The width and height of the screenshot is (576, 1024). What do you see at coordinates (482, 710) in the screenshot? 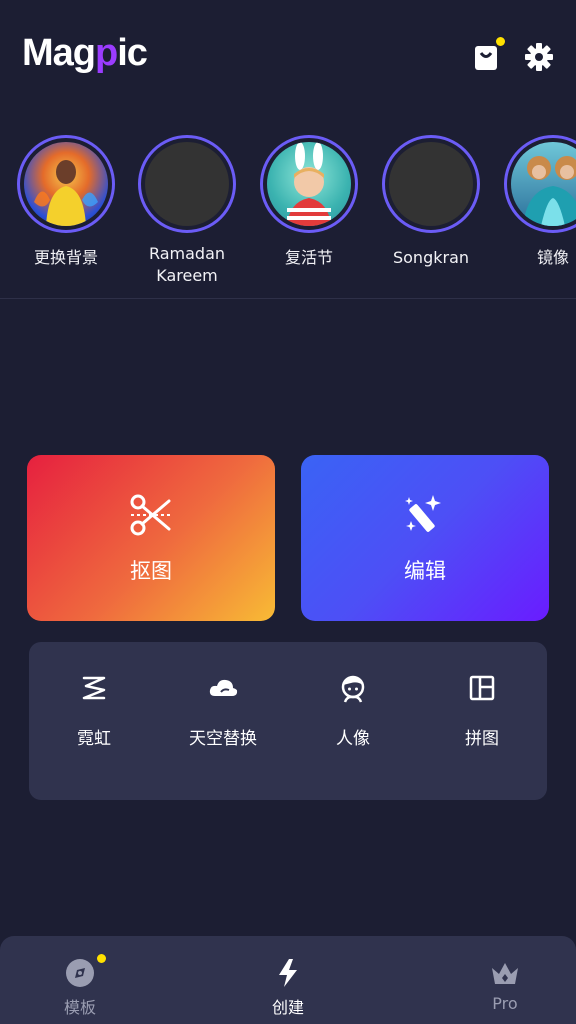
I see `tool-collage: 拼图` at bounding box center [482, 710].